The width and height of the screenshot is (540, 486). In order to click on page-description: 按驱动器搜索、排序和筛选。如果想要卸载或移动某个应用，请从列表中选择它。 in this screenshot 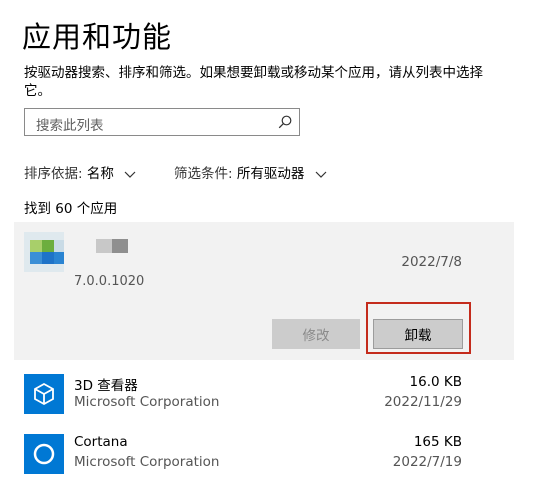, I will do `click(253, 82)`.